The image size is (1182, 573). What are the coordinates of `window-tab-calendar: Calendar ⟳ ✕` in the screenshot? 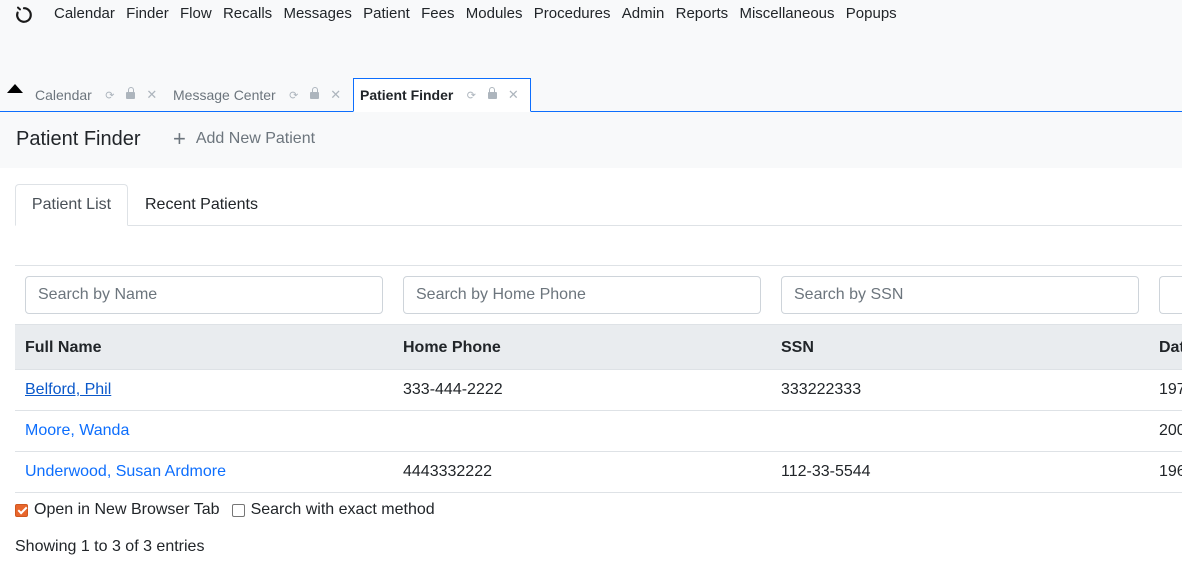 It's located at (97, 95).